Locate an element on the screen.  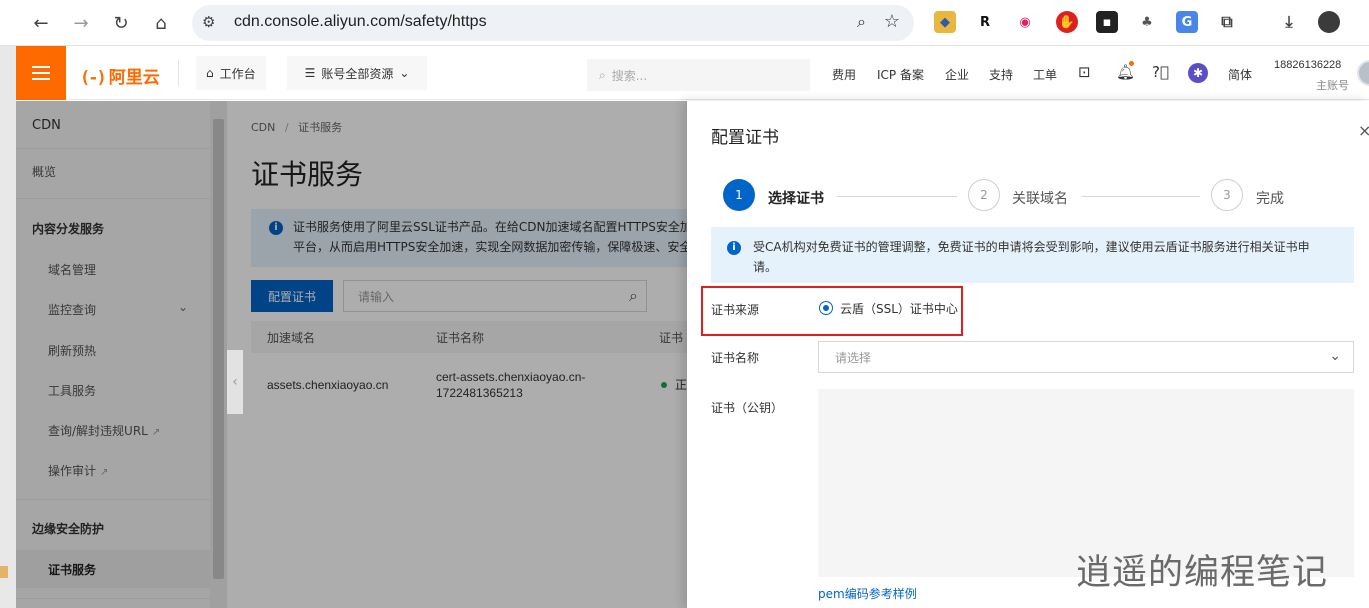
extension-record-icon: ◉ is located at coordinates (1025, 22).